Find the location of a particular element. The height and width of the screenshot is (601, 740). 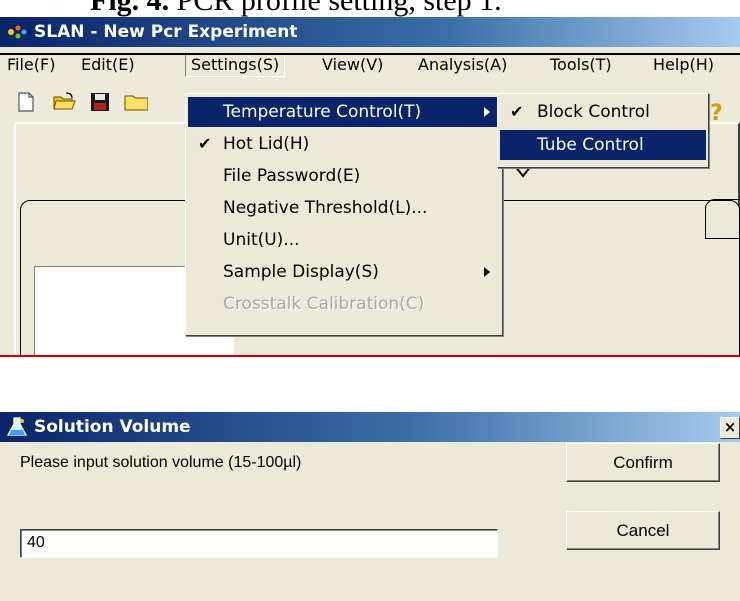

volume-input: 40 is located at coordinates (259, 543).